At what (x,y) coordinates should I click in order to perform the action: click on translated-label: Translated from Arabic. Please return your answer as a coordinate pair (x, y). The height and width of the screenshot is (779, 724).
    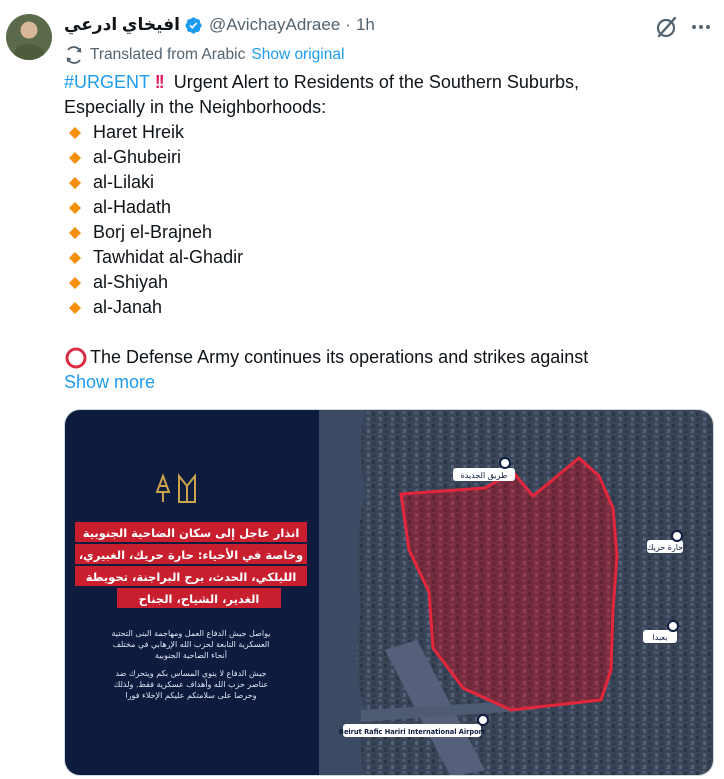
    Looking at the image, I should click on (168, 54).